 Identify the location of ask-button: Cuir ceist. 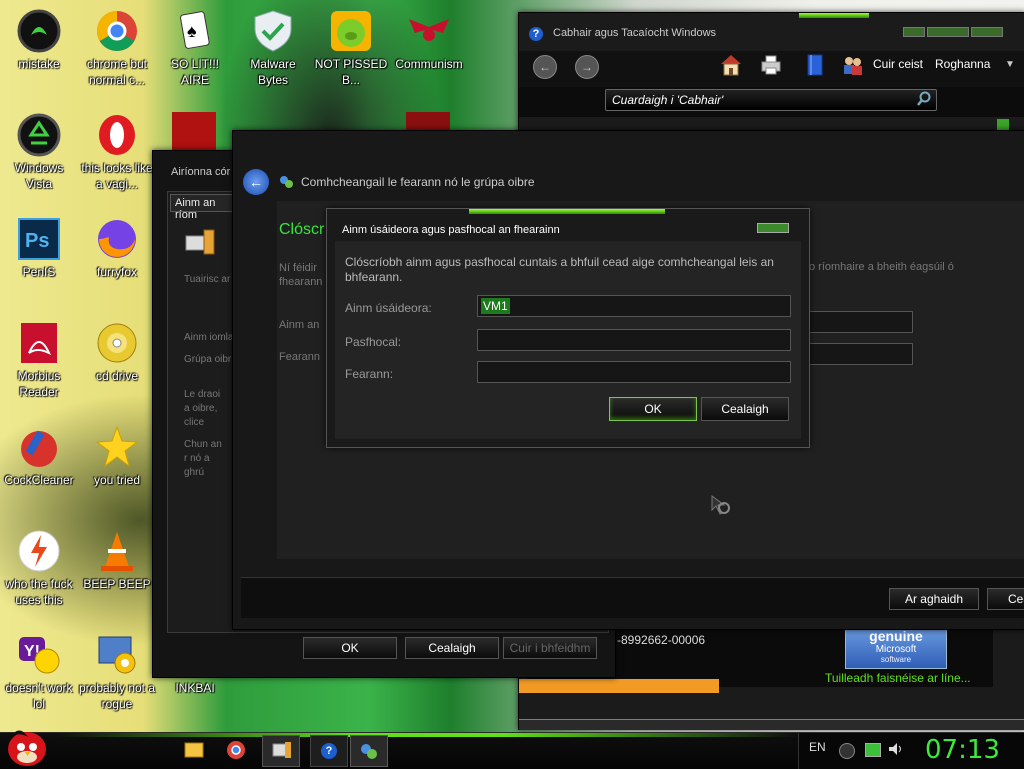
(898, 64).